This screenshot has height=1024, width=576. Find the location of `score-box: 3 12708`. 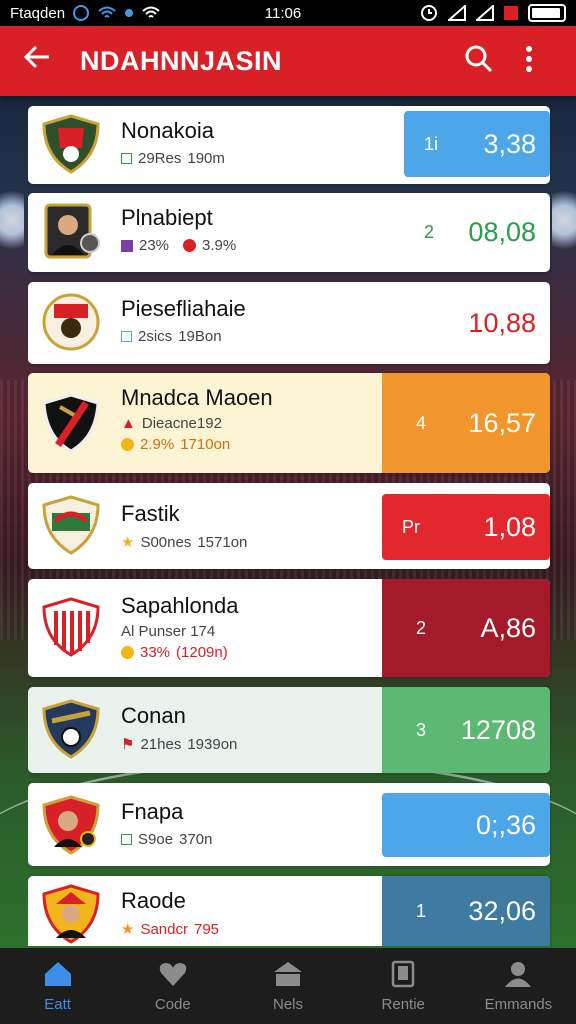

score-box: 3 12708 is located at coordinates (466, 730).